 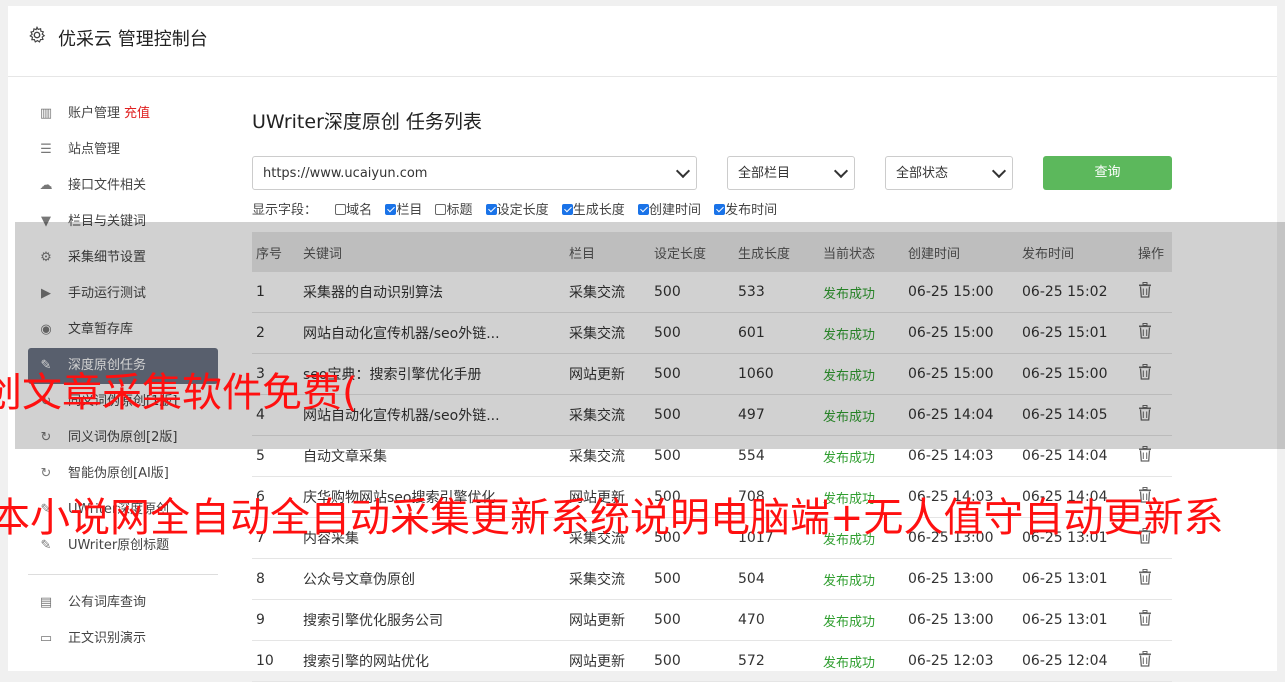 I want to click on table-cell: 10, so click(x=275, y=661).